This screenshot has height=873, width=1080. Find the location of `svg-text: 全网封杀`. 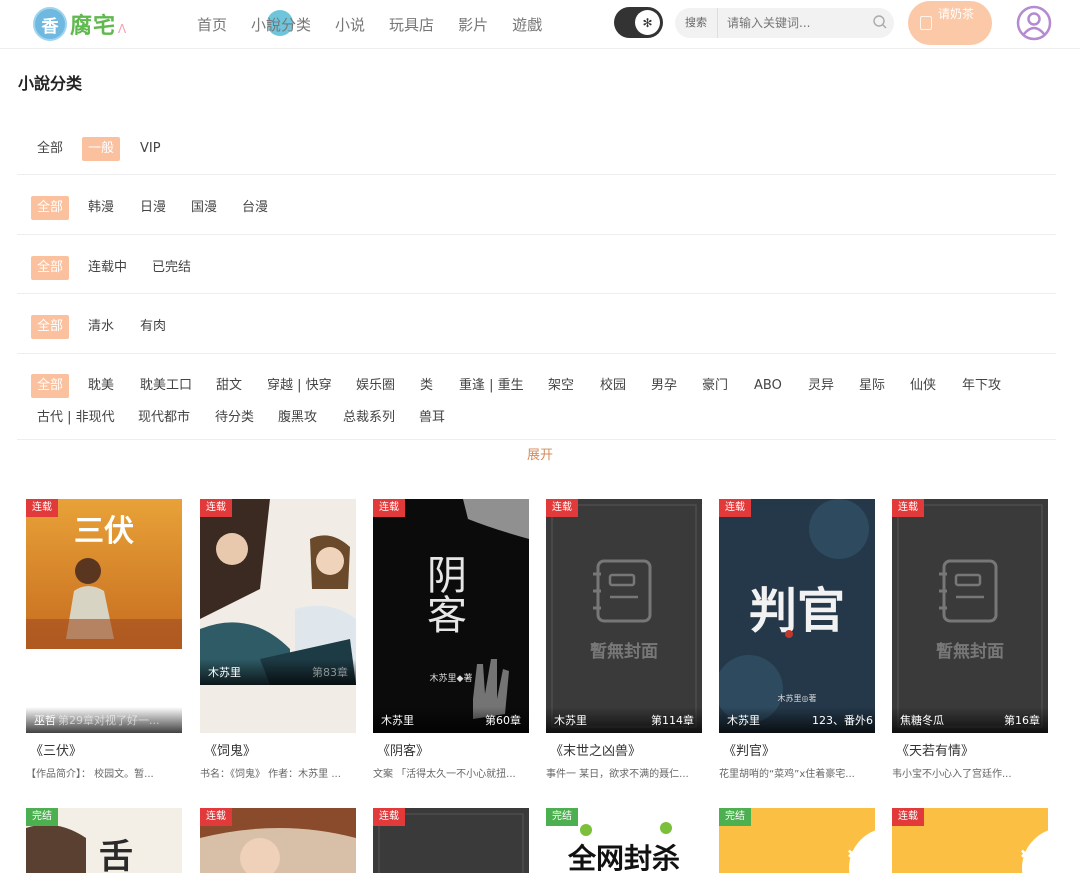

svg-text: 全网封杀 is located at coordinates (623, 857).